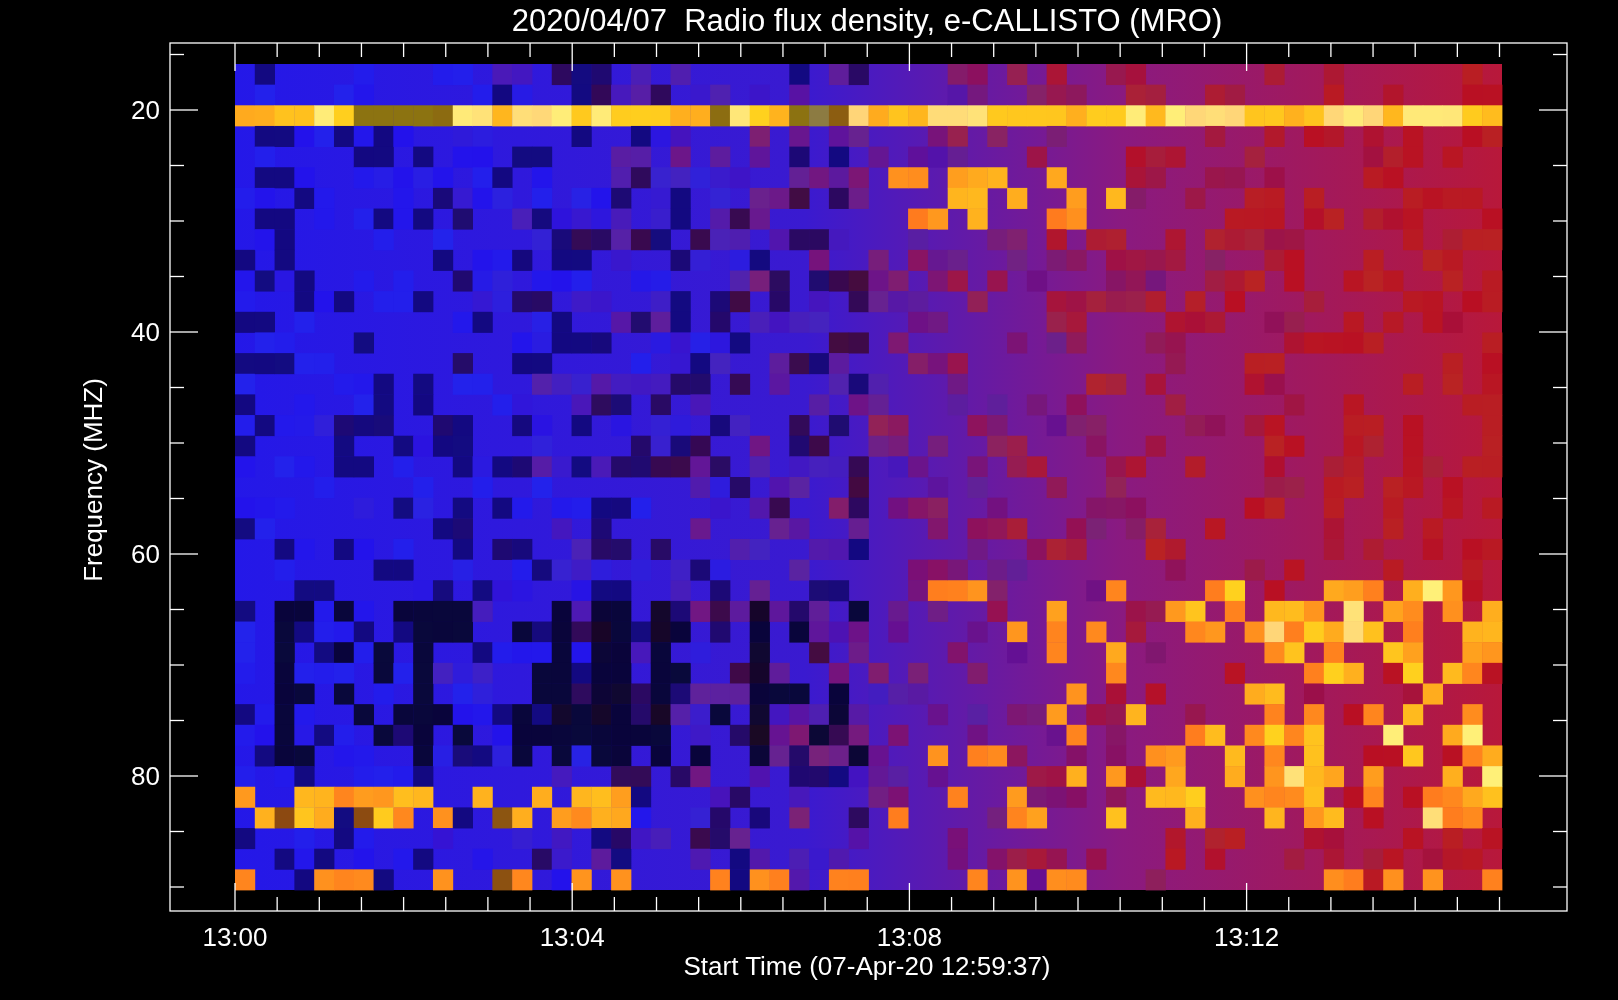 The width and height of the screenshot is (1618, 1000). Describe the element at coordinates (93, 480) in the screenshot. I see `y-axis-label: Frequency (MHZ)` at that location.